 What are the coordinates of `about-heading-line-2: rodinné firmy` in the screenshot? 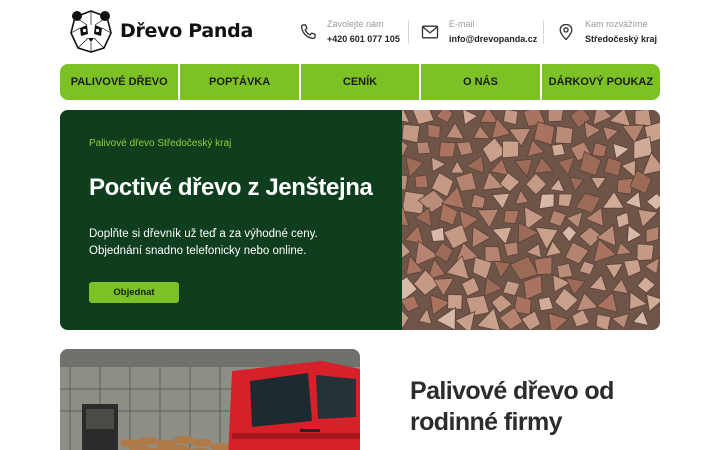 It's located at (486, 422).